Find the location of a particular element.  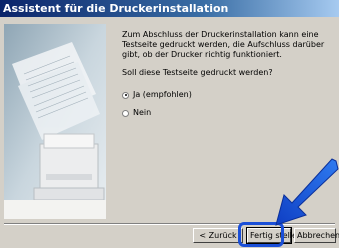

question-text: Soll diese Testseite gedruckt werden? is located at coordinates (197, 72).